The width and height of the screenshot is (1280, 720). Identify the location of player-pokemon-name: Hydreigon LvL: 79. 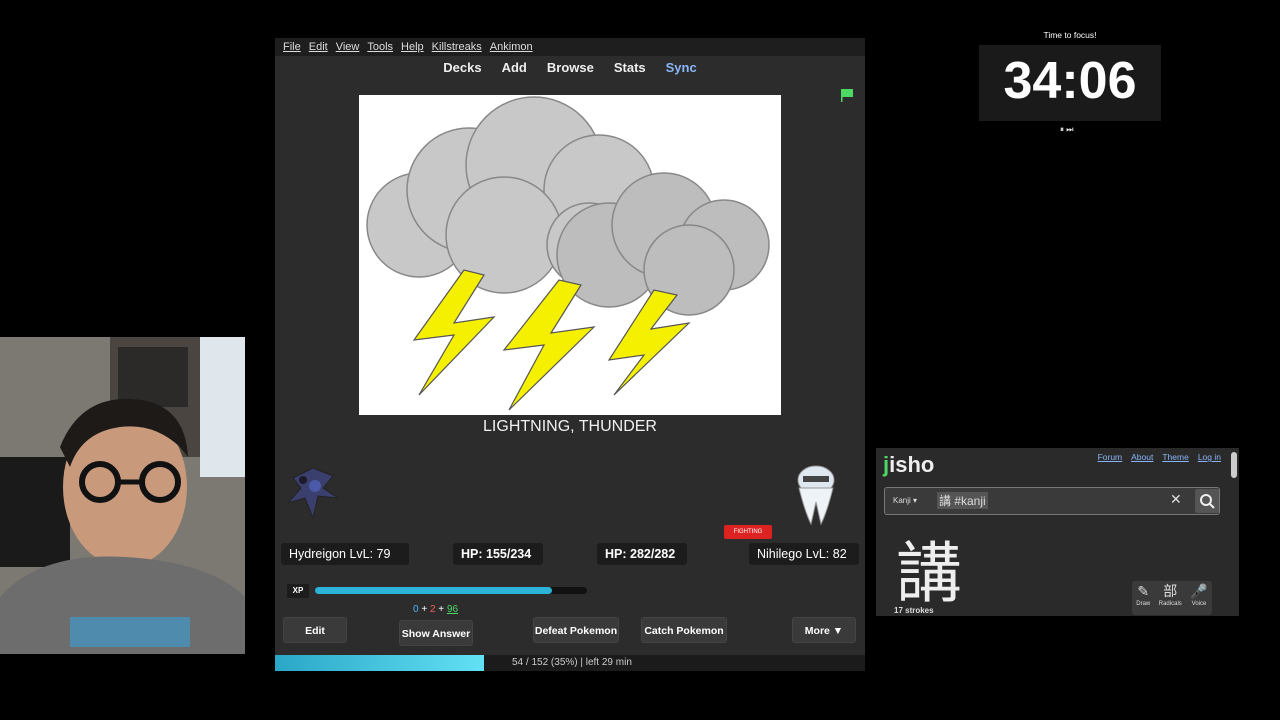
(345, 554).